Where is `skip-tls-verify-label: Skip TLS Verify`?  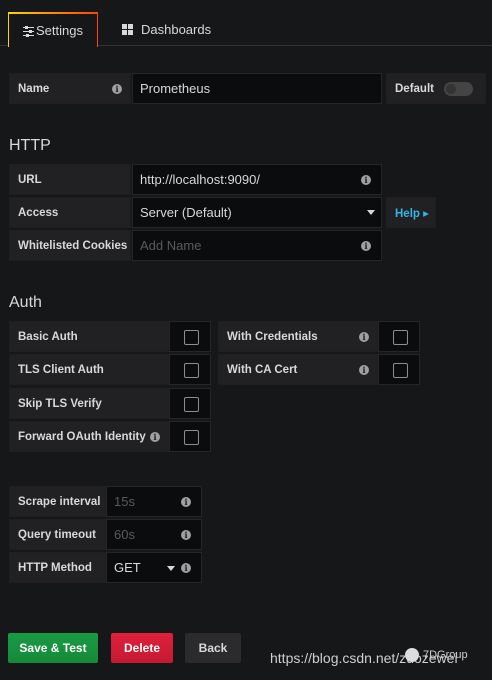 skip-tls-verify-label: Skip TLS Verify is located at coordinates (89, 403).